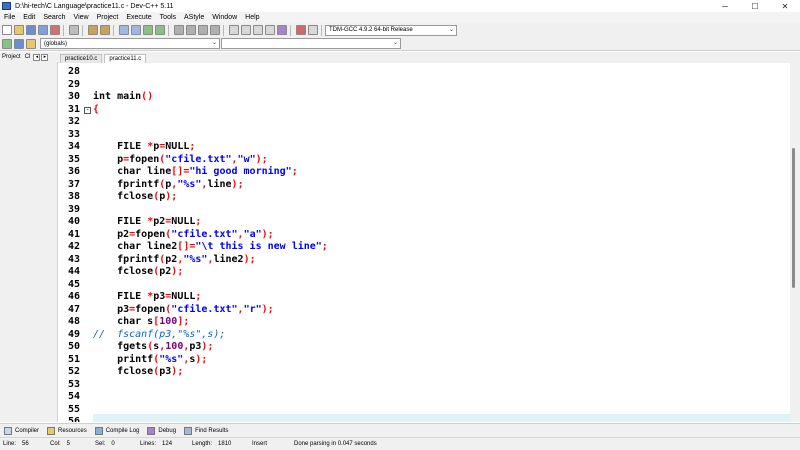 This screenshot has width=800, height=450. Describe the element at coordinates (179, 30) in the screenshot. I see `arrow-left-icon` at that location.